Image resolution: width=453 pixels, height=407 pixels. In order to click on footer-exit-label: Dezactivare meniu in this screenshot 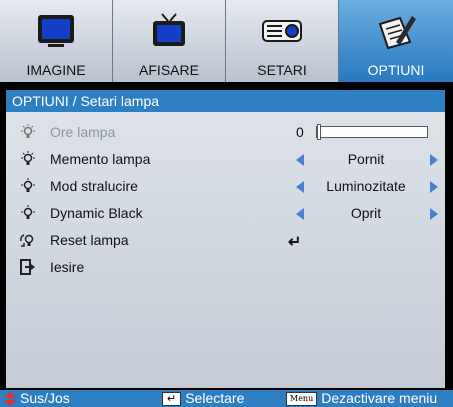, I will do `click(379, 398)`.